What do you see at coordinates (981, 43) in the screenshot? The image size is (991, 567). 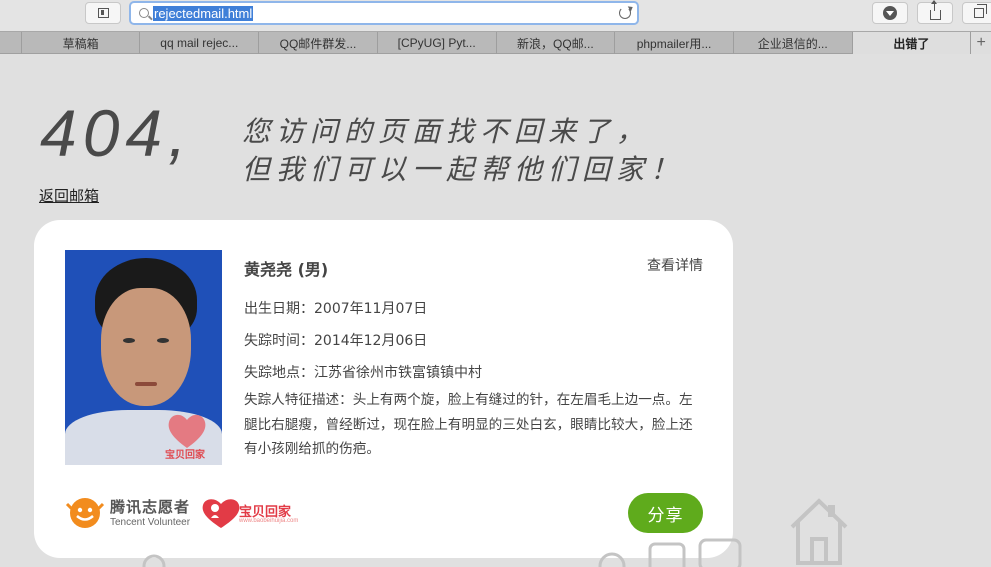 I see `new-tab-button: +` at bounding box center [981, 43].